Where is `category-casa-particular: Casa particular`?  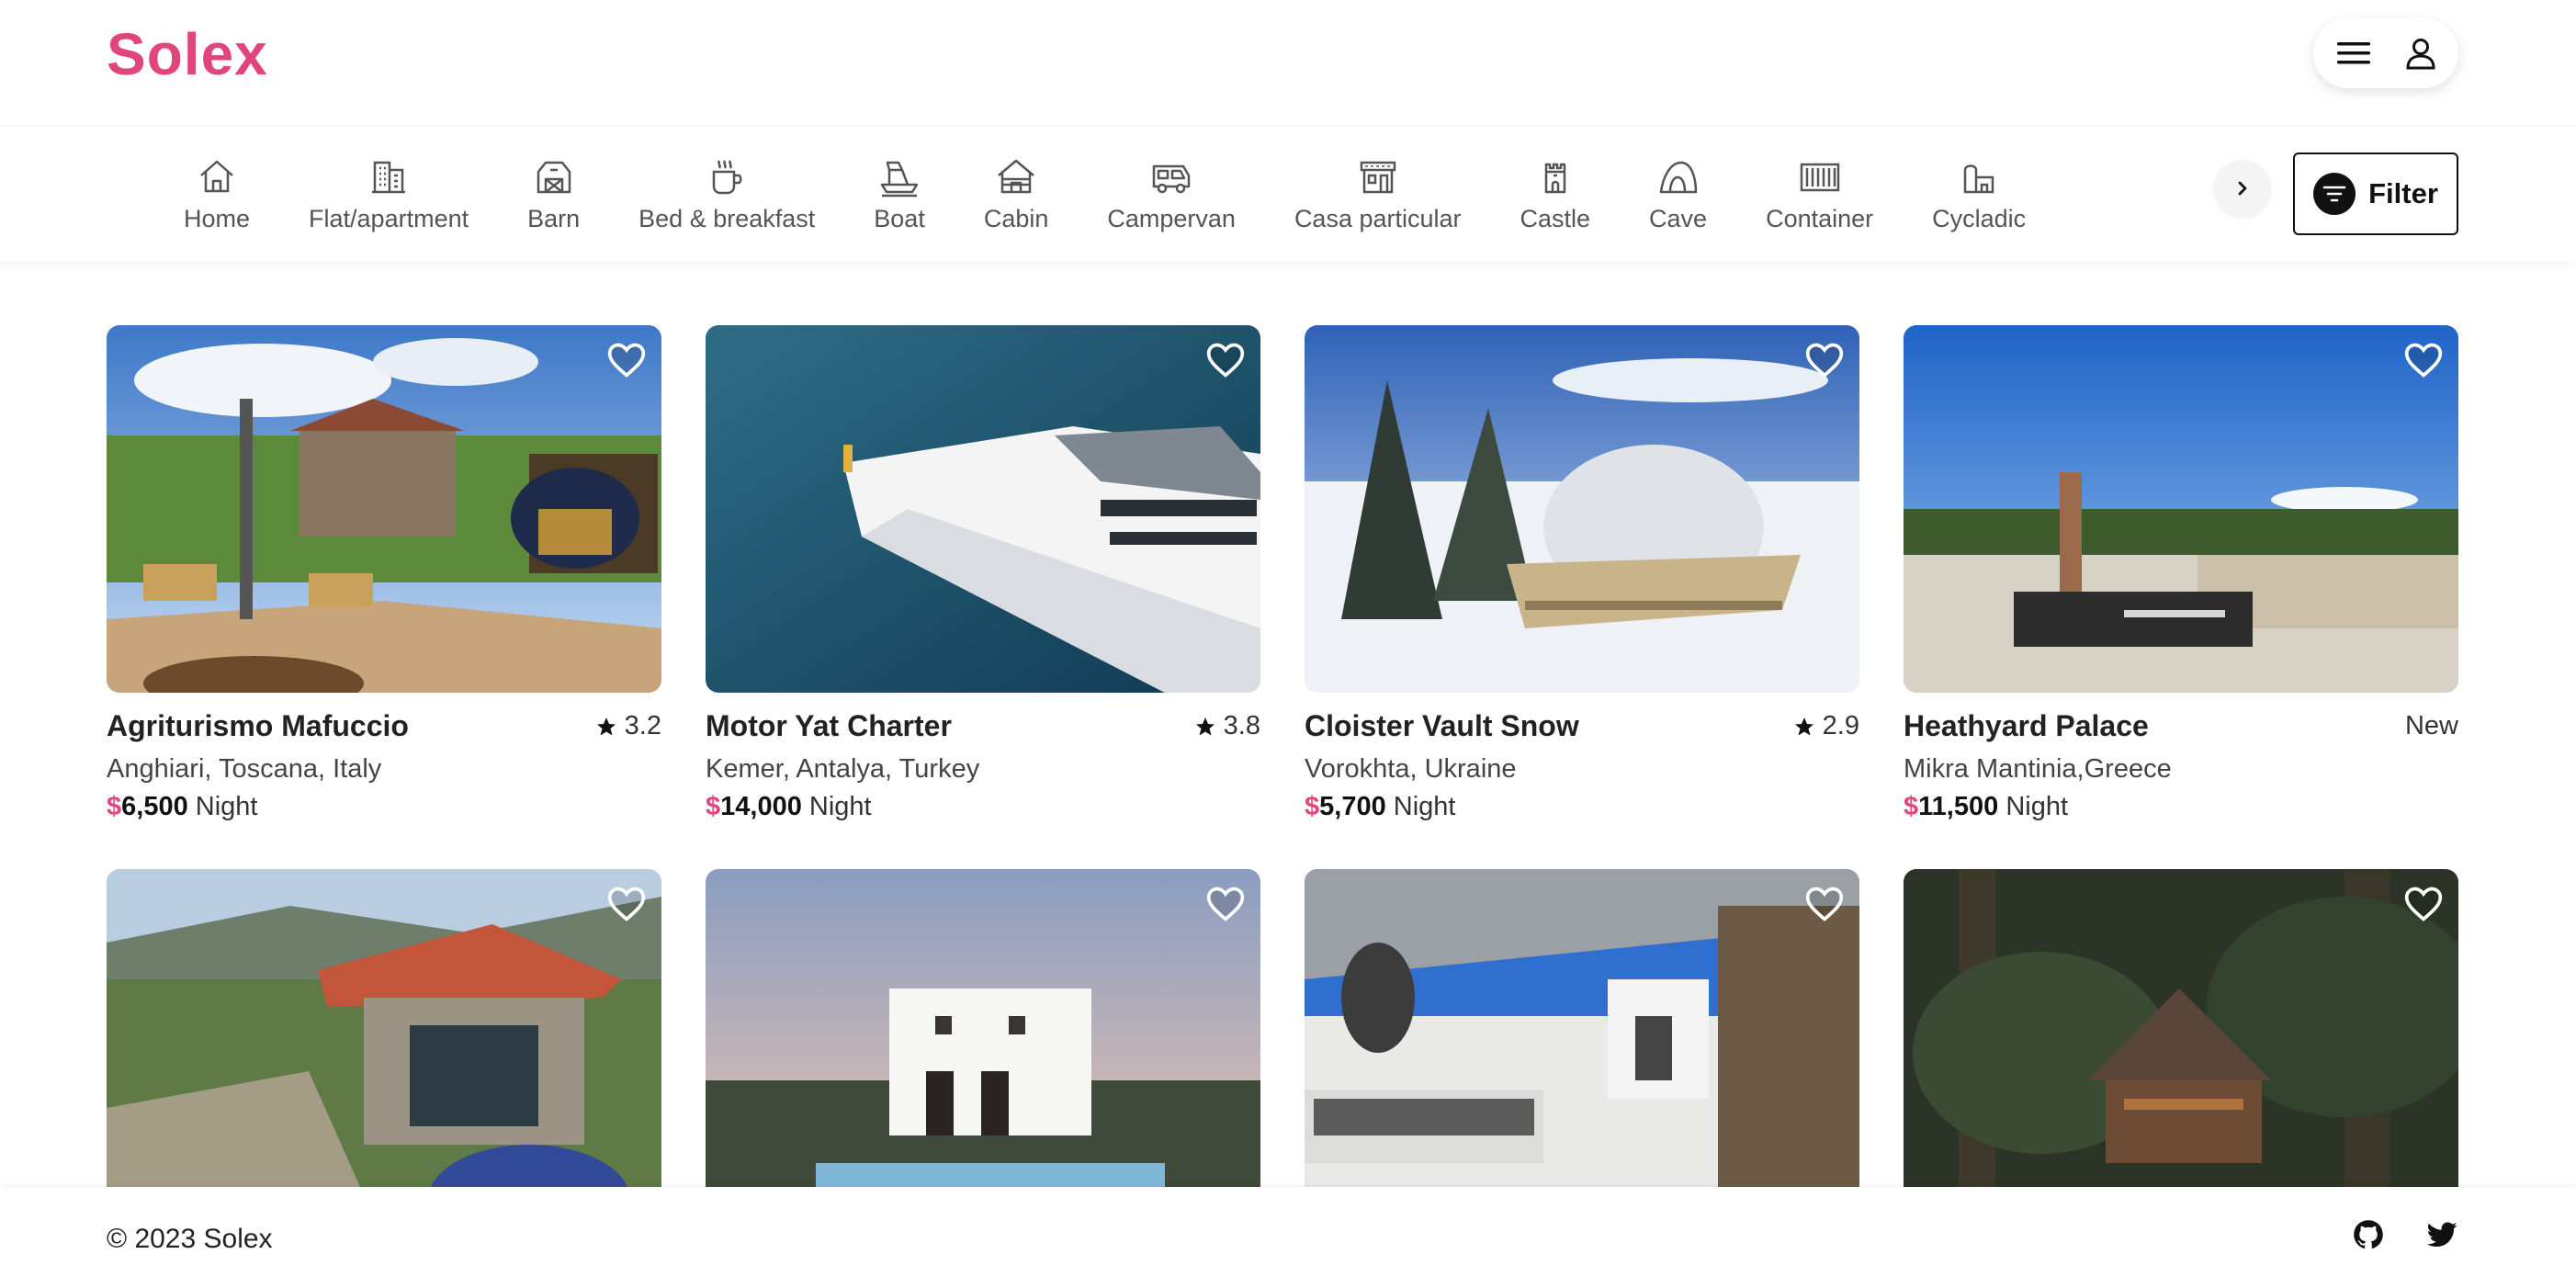
category-casa-particular: Casa particular is located at coordinates (1378, 194).